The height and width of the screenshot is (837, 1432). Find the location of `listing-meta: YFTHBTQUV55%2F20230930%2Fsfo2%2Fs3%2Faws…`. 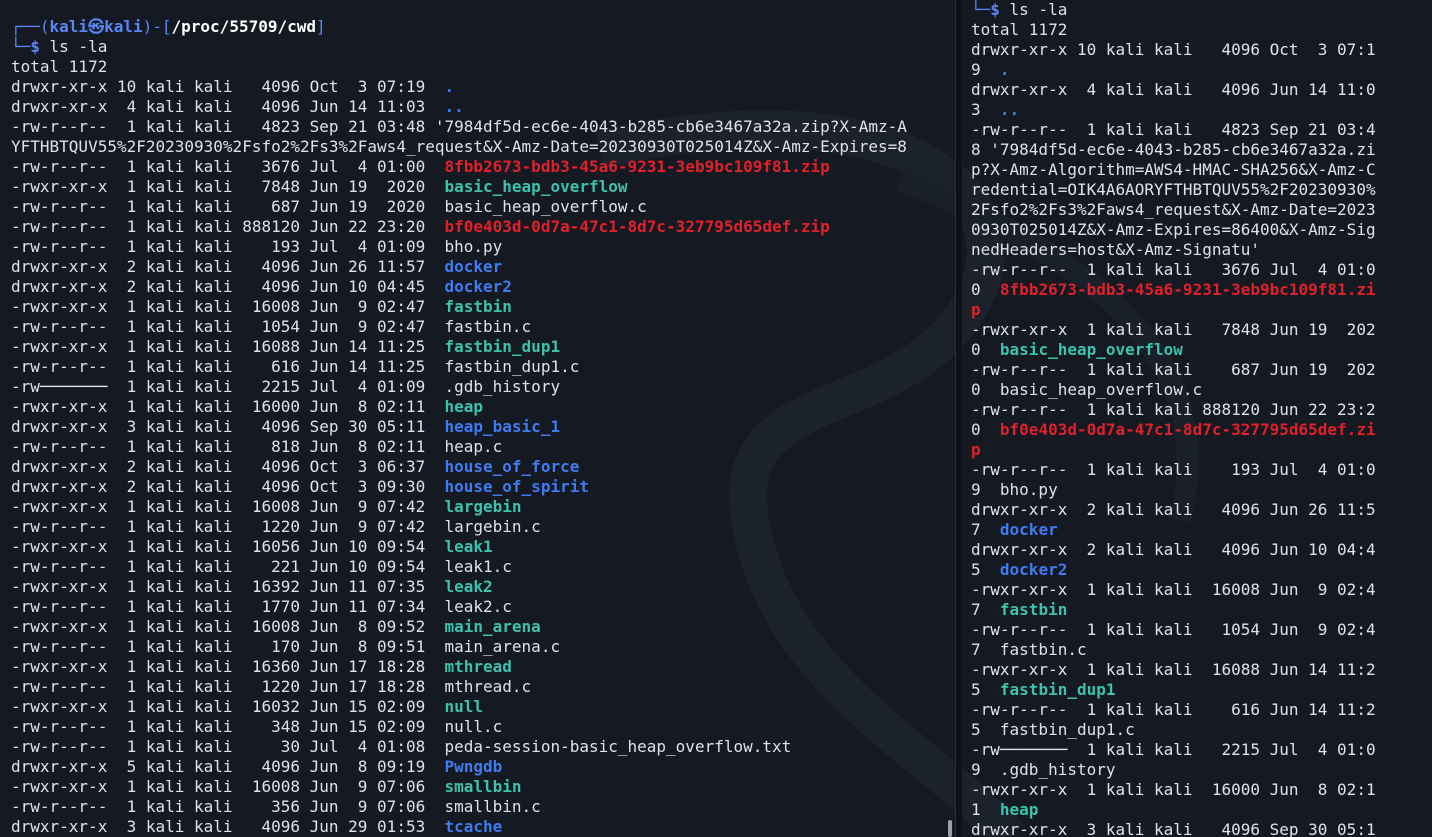

listing-meta: YFTHBTQUV55%2F20230930%2Fsfo2%2Fs3%2Faws… is located at coordinates (459, 146).